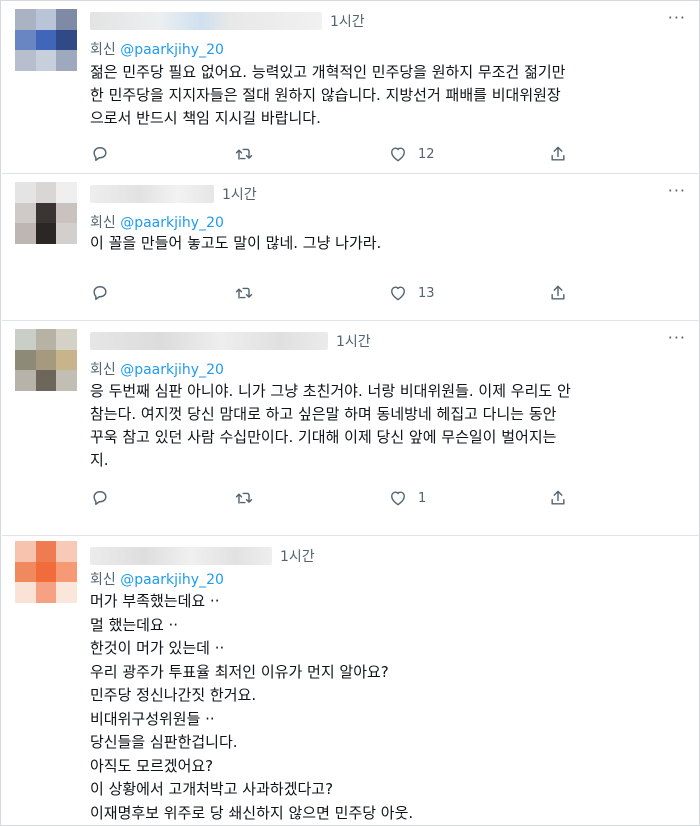  What do you see at coordinates (330, 294) in the screenshot?
I see `tweet-actions: 13` at bounding box center [330, 294].